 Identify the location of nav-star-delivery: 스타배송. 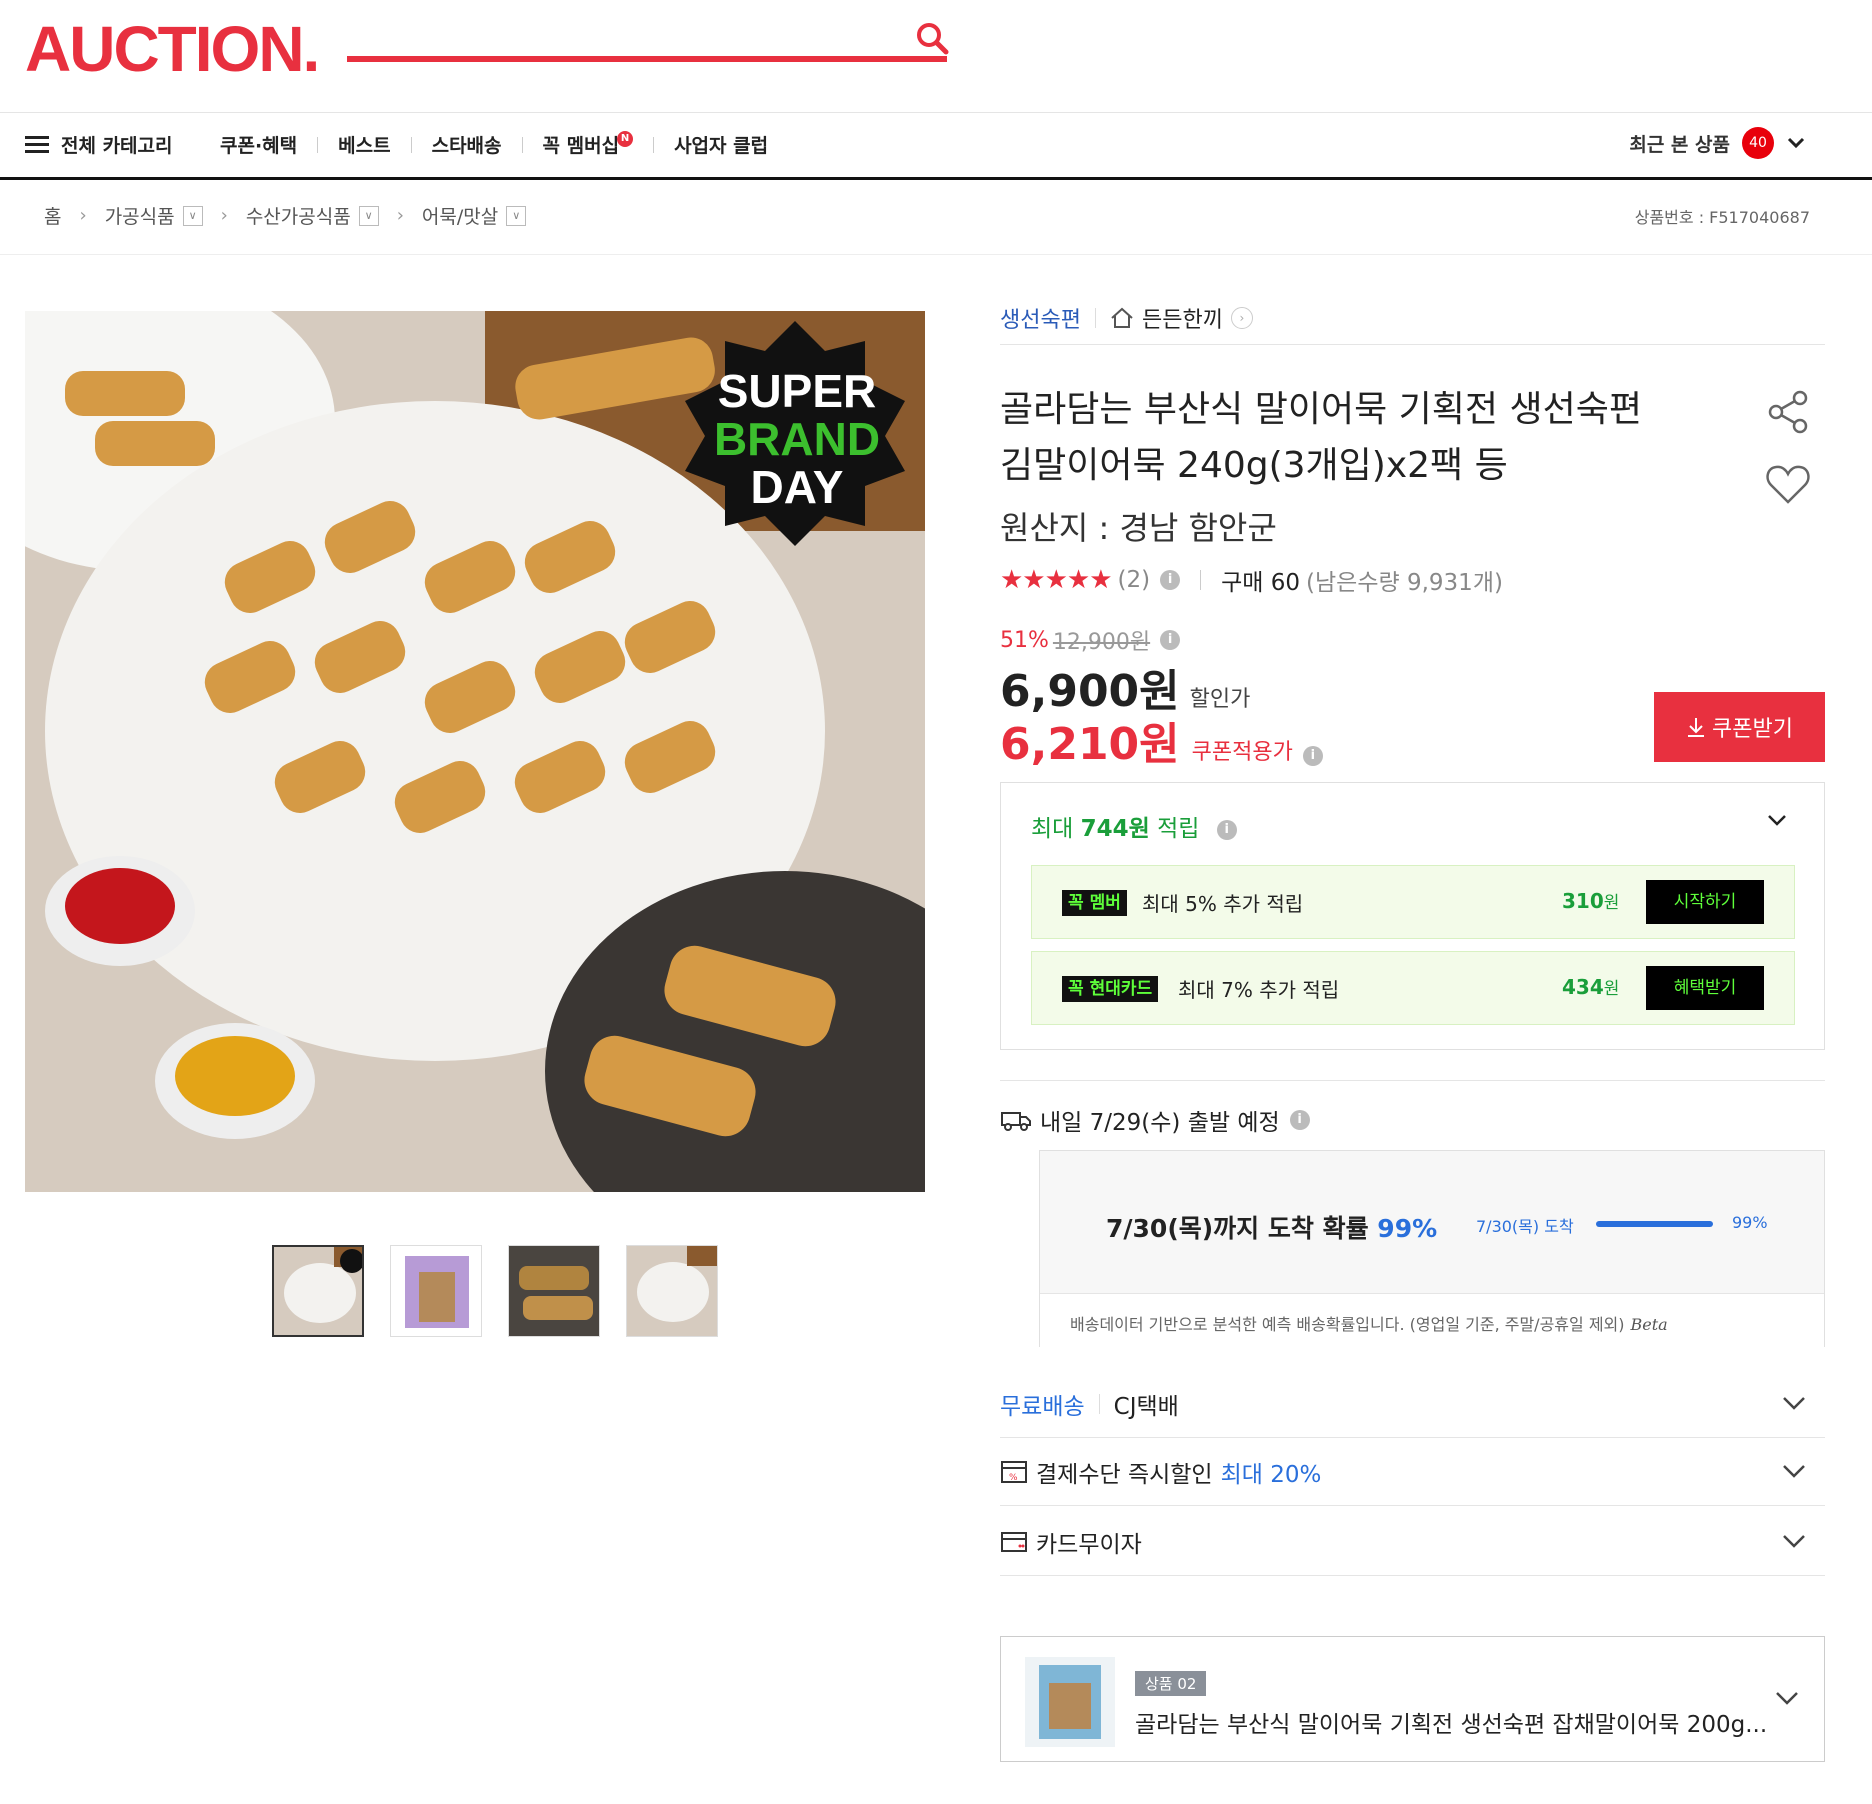
(467, 144).